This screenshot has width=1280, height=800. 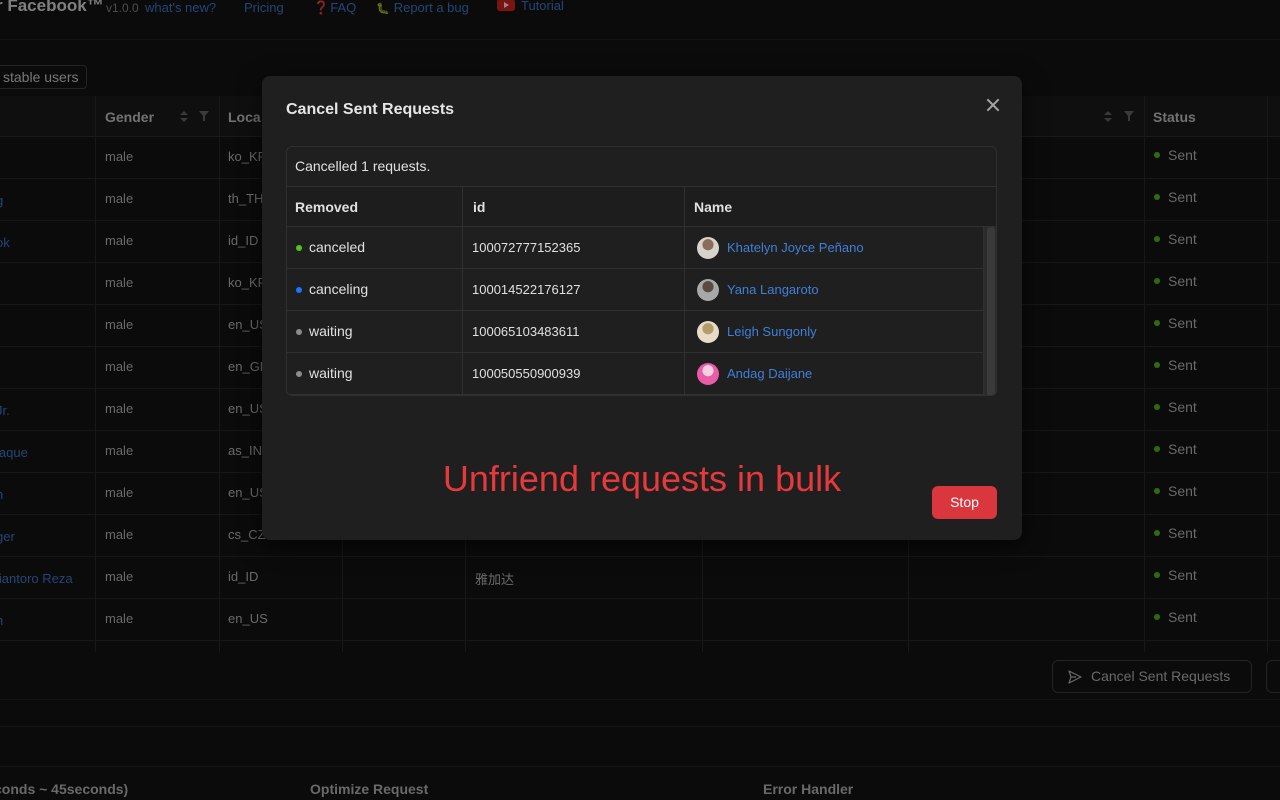 What do you see at coordinates (795, 247) in the screenshot?
I see `user-name-link: Khatelyn Joyce Peñano` at bounding box center [795, 247].